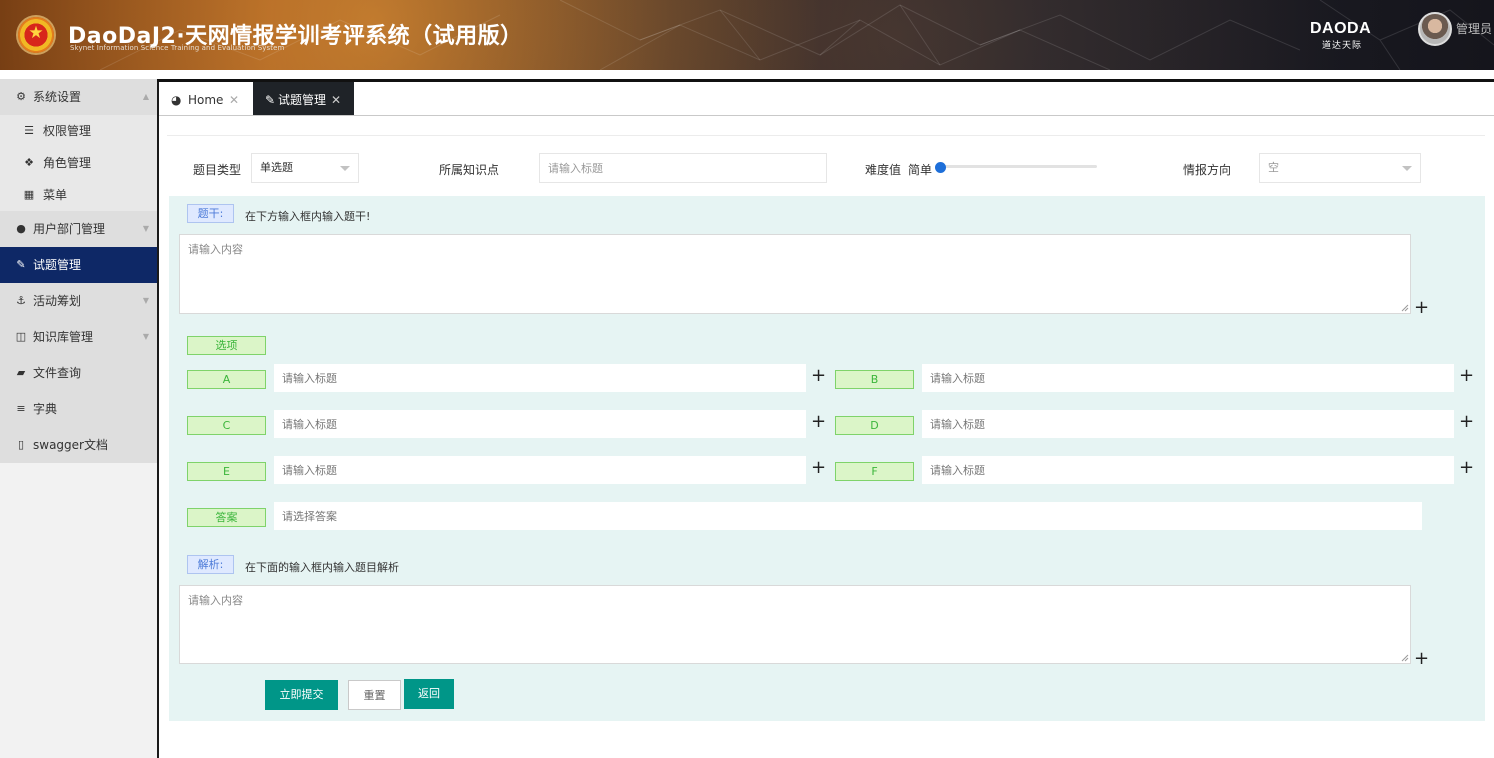  I want to click on bars-icon: ≡, so click(21, 408).